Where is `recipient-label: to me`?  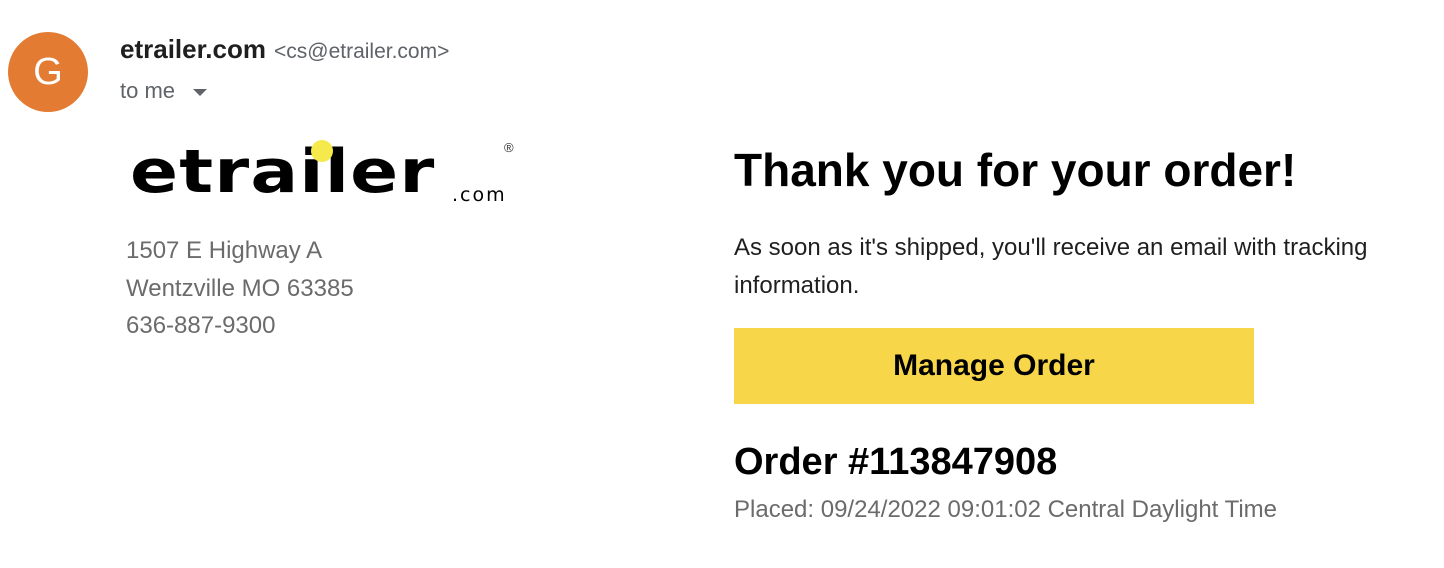 recipient-label: to me is located at coordinates (148, 90).